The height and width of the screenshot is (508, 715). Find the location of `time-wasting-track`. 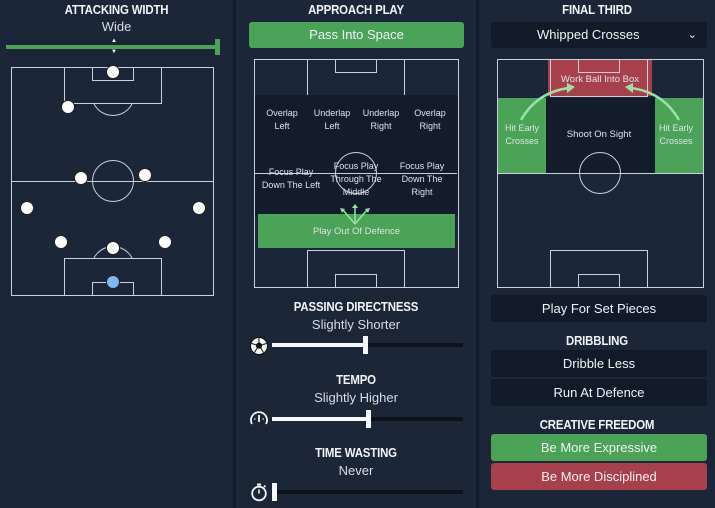

time-wasting-track is located at coordinates (367, 492).